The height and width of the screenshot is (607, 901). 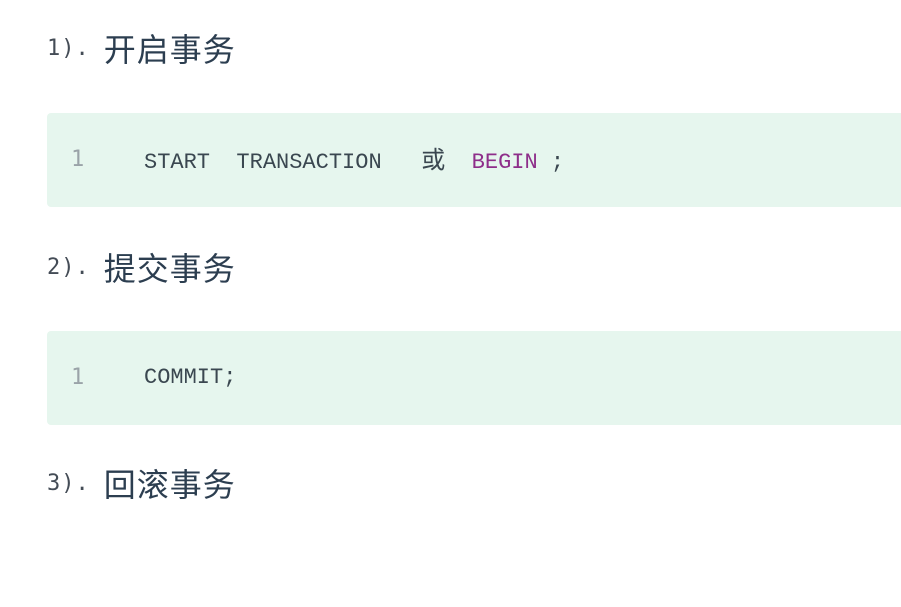 I want to click on section-3-number: 3)., so click(x=68, y=483).